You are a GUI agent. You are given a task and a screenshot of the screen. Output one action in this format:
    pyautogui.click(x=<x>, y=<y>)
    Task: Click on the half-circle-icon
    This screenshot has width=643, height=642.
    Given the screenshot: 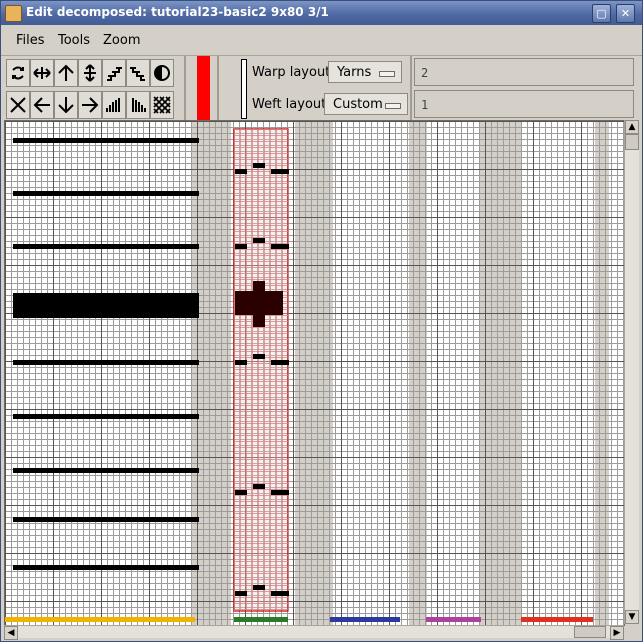 What is the action you would take?
    pyautogui.click(x=162, y=73)
    